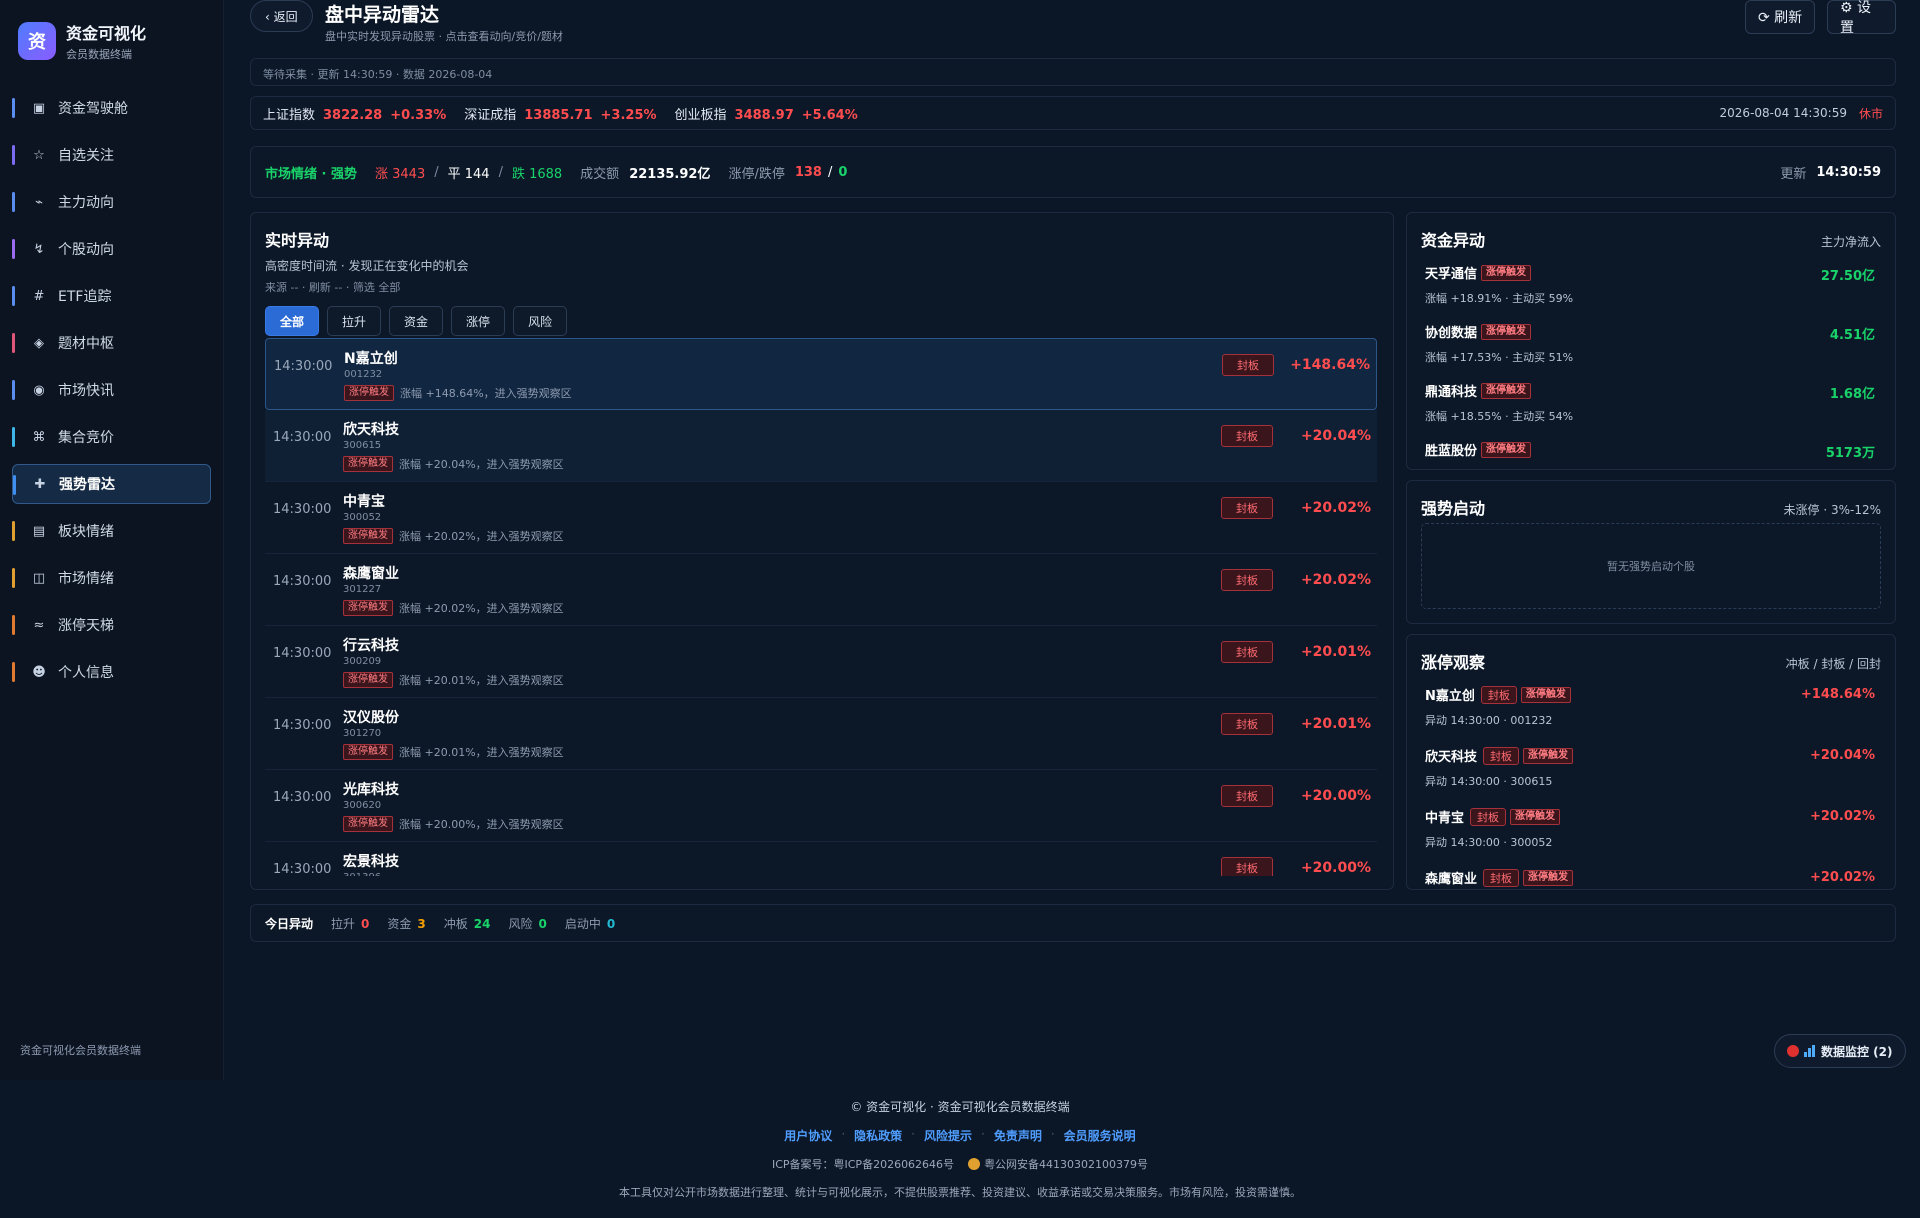 The image size is (1920, 1218). Describe the element at coordinates (1850, 242) in the screenshot. I see `fund-flow-right: 主力净流入` at that location.